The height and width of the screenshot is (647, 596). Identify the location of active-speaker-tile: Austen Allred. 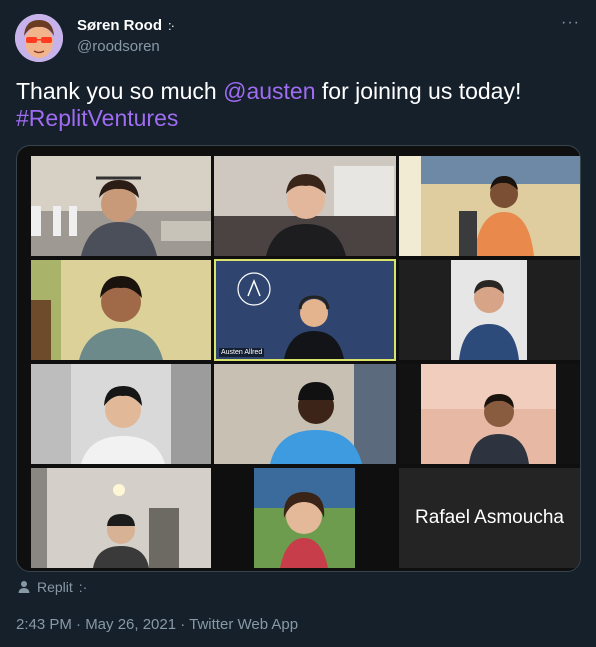
(305, 310).